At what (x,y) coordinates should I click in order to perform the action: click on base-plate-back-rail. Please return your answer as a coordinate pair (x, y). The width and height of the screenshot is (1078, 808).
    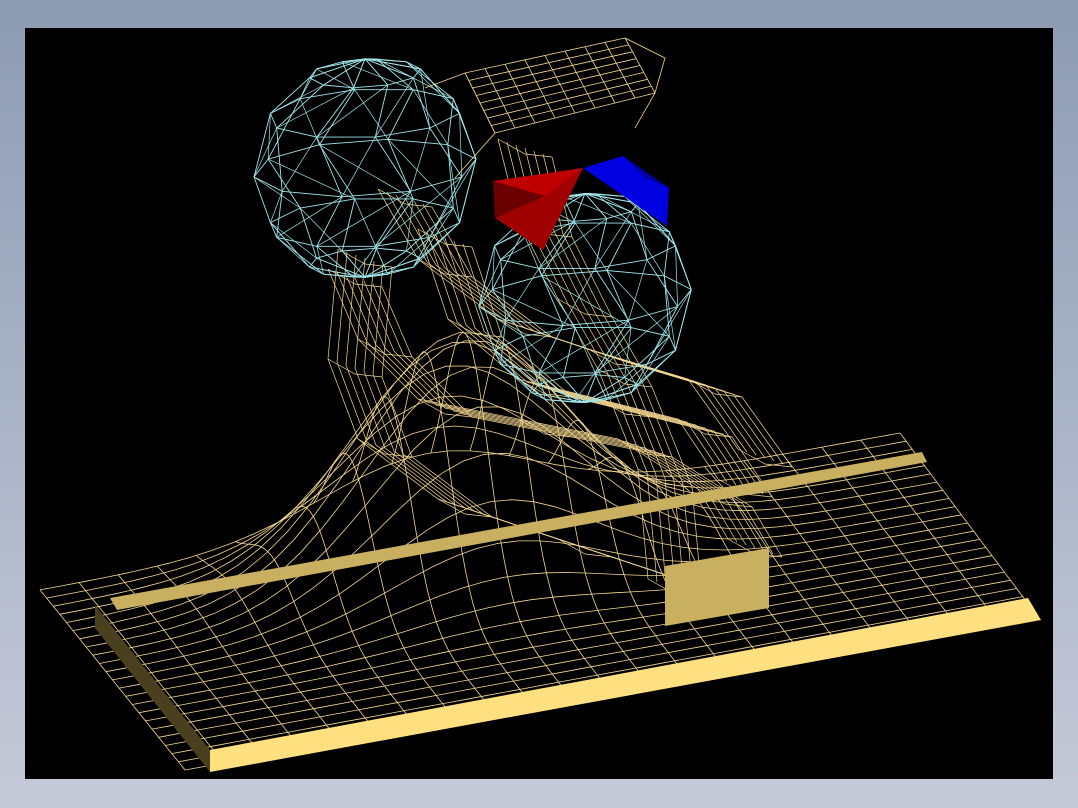
    Looking at the image, I should click on (518, 531).